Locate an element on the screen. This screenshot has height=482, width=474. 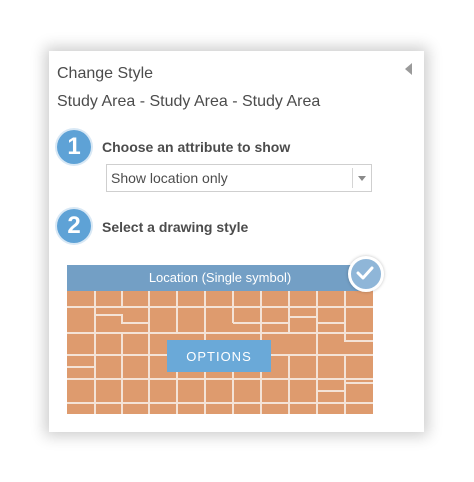
check-icon is located at coordinates (365, 273).